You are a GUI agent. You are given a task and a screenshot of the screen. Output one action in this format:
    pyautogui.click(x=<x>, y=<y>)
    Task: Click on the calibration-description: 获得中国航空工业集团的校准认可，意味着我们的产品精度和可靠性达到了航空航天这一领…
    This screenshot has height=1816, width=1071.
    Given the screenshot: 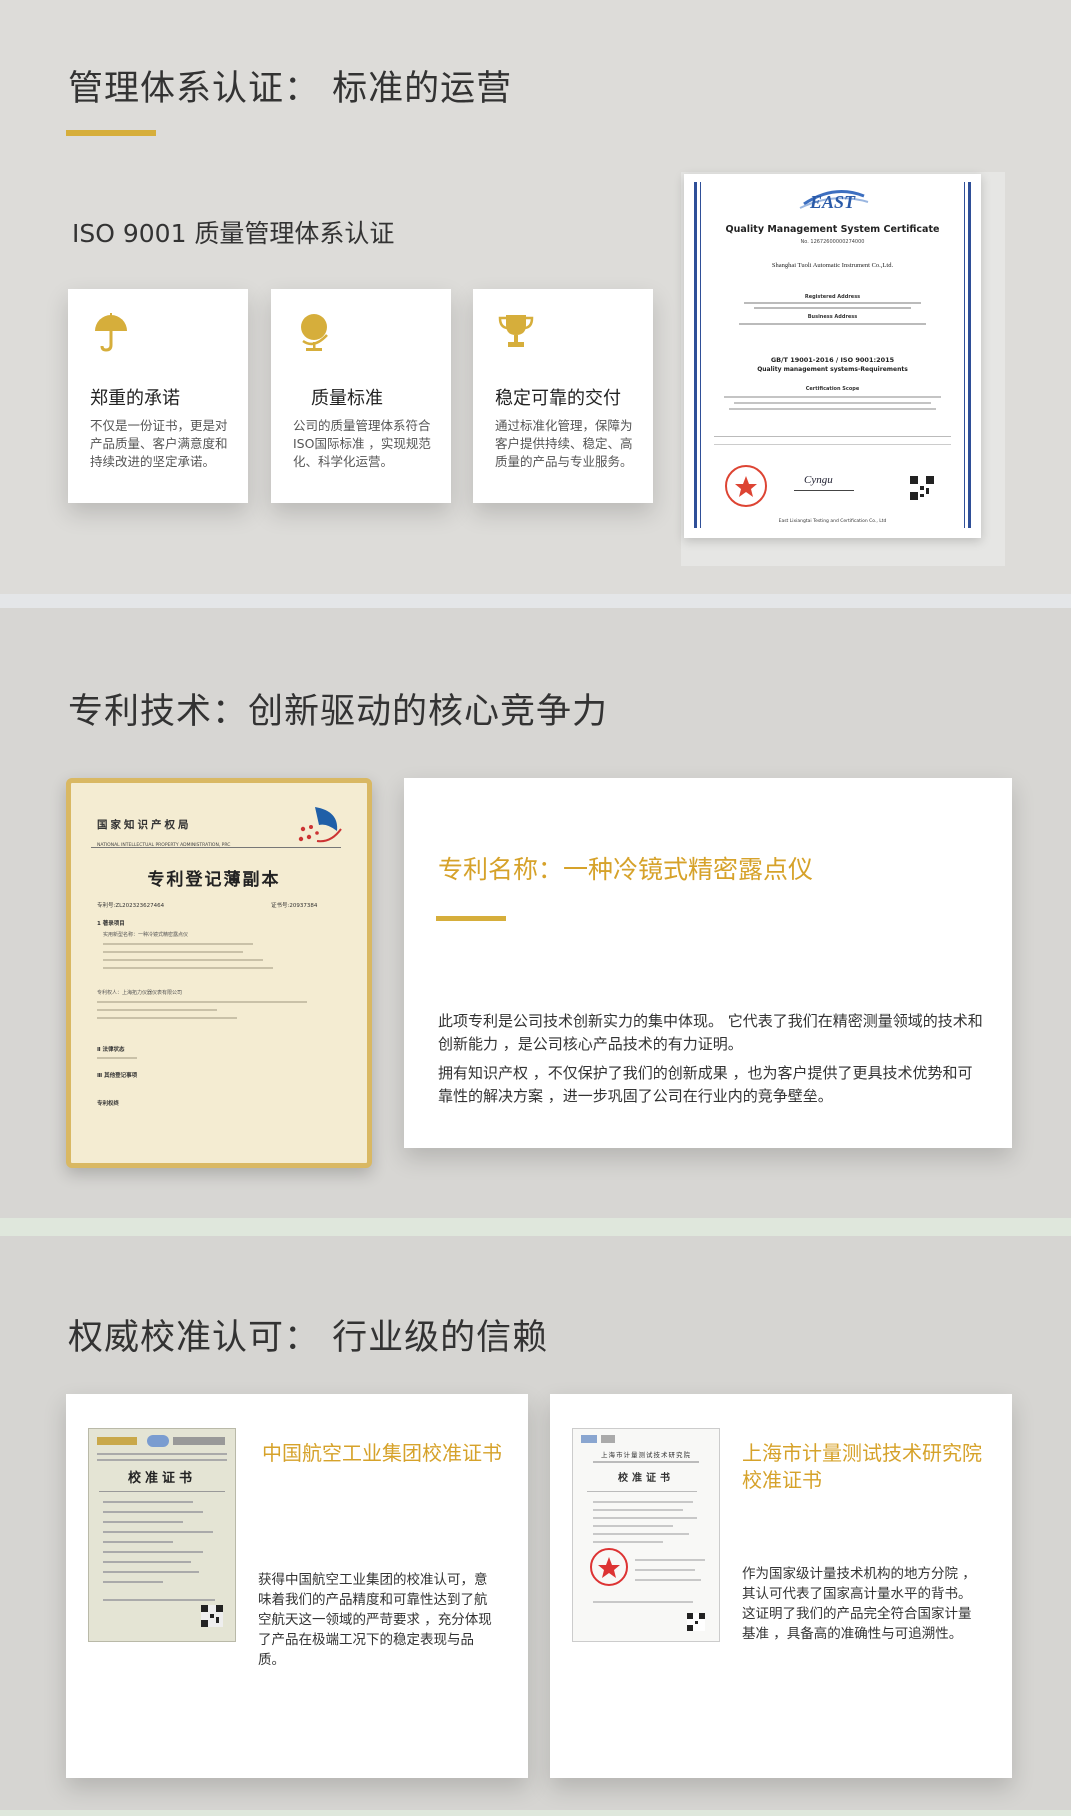 What is the action you would take?
    pyautogui.click(x=375, y=1620)
    